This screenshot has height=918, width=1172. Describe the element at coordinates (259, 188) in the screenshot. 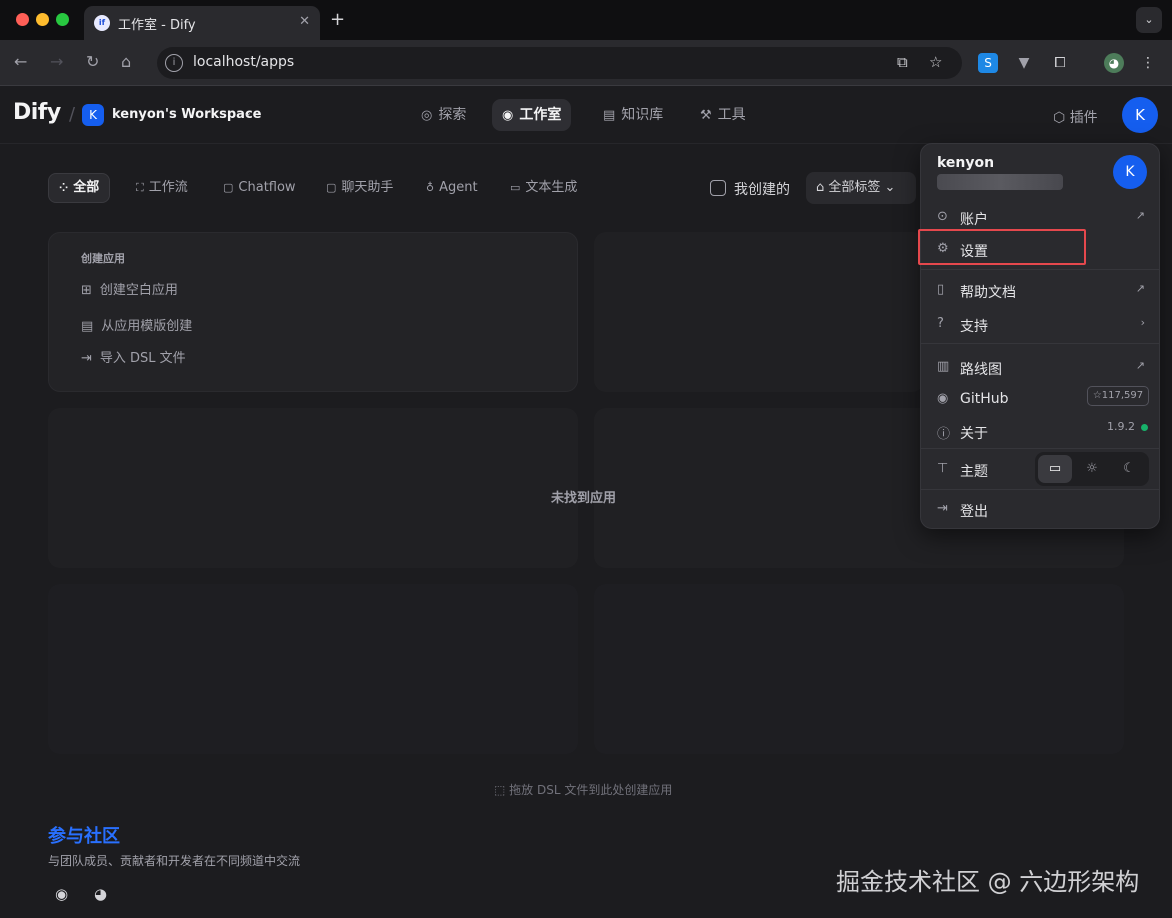

I see `filter-chatflow: ▢ Chatflow` at that location.